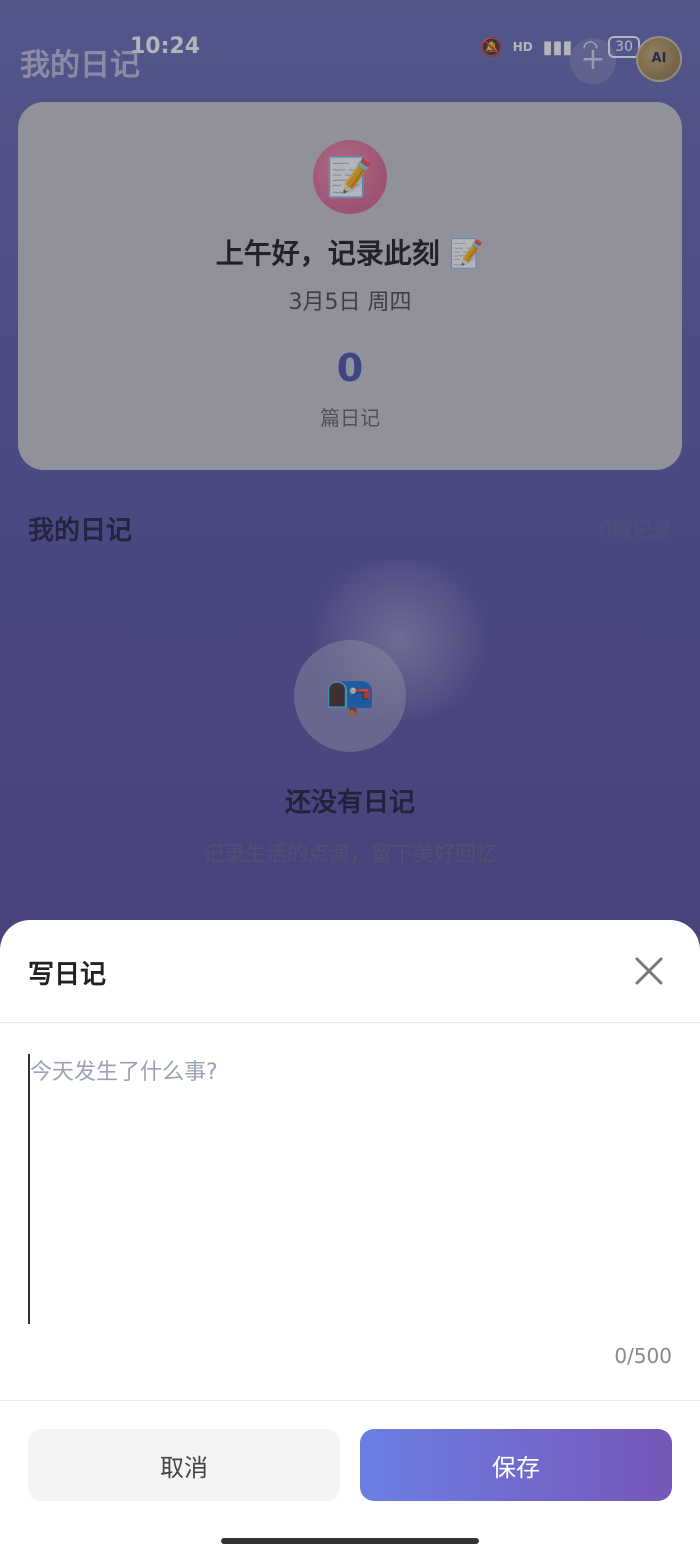 The width and height of the screenshot is (700, 1555). I want to click on sheet-title: 写日记, so click(67, 975).